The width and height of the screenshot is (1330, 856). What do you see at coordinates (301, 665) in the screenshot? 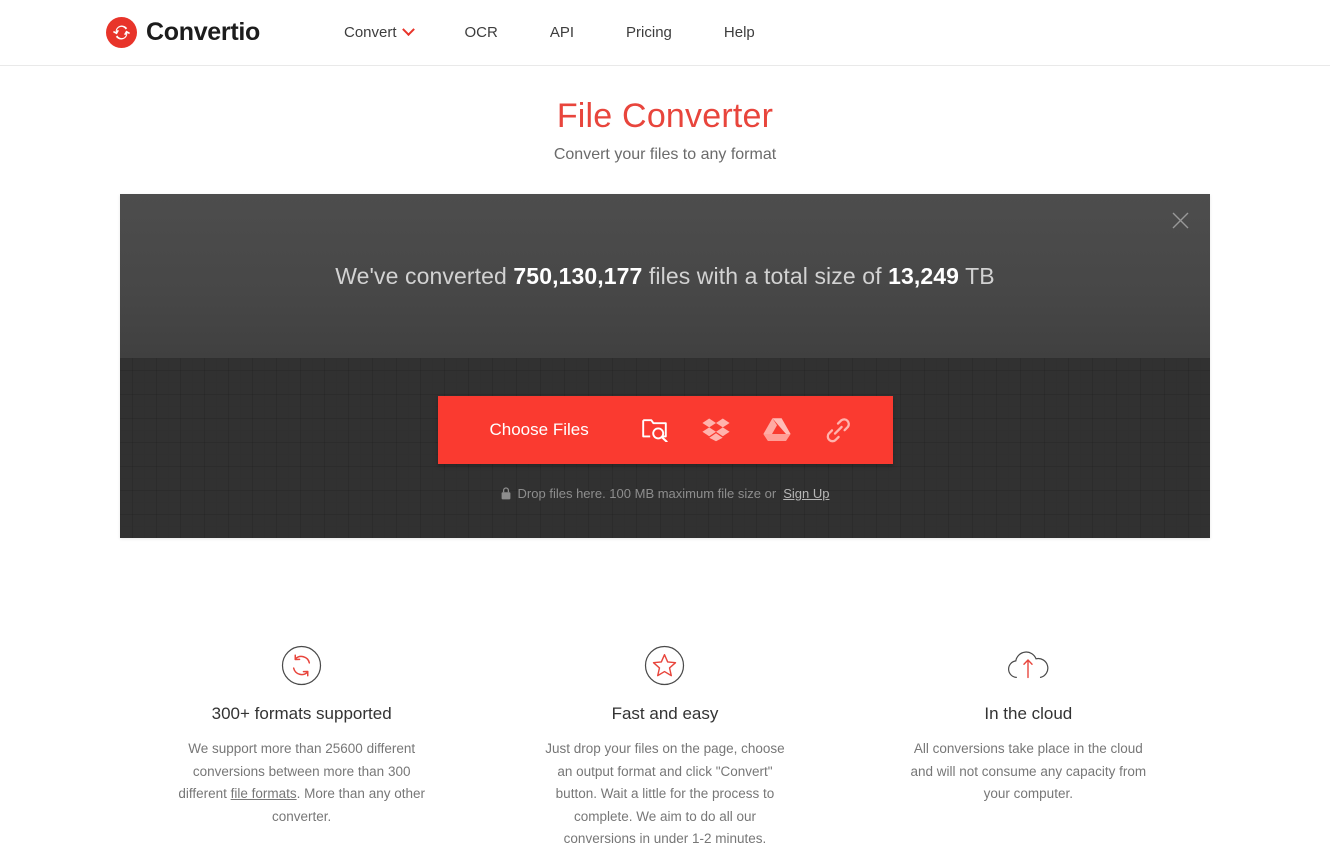
I see `refresh-circle-icon` at bounding box center [301, 665].